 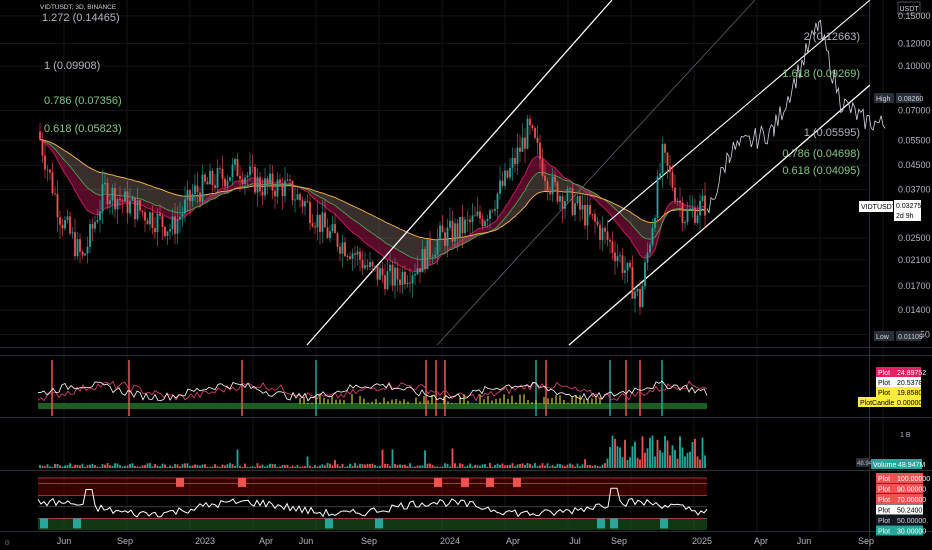 What do you see at coordinates (911, 373) in the screenshot?
I see `osc-tag-value: 24.89752` at bounding box center [911, 373].